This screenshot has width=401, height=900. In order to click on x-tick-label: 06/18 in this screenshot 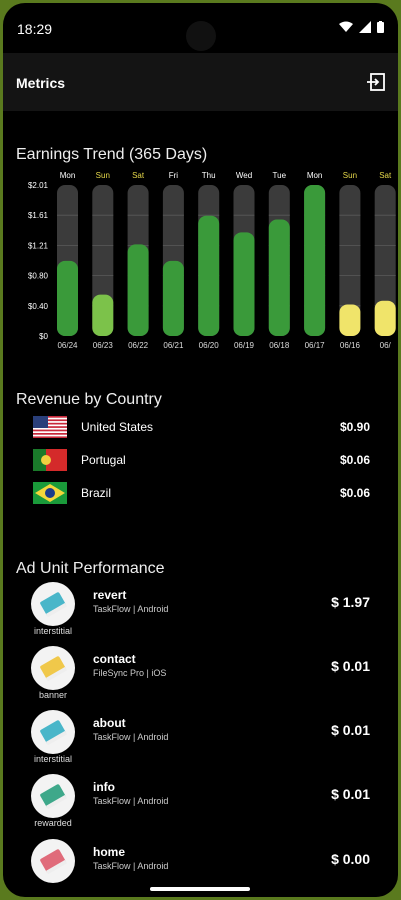, I will do `click(279, 345)`.